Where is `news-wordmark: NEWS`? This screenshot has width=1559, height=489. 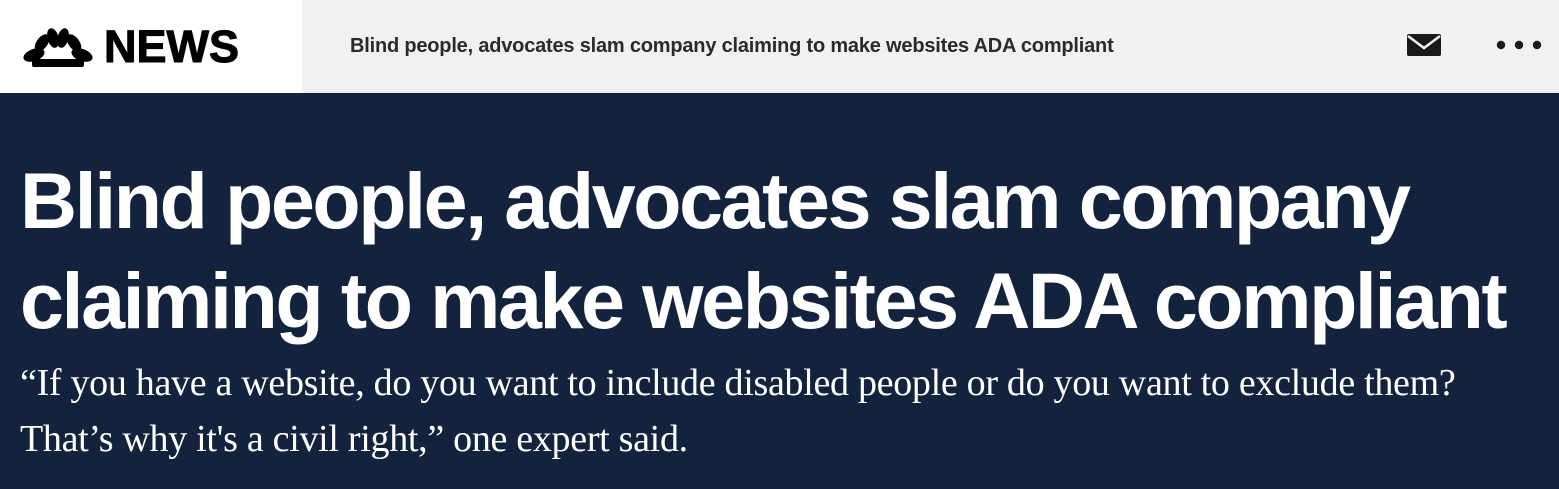 news-wordmark: NEWS is located at coordinates (172, 46).